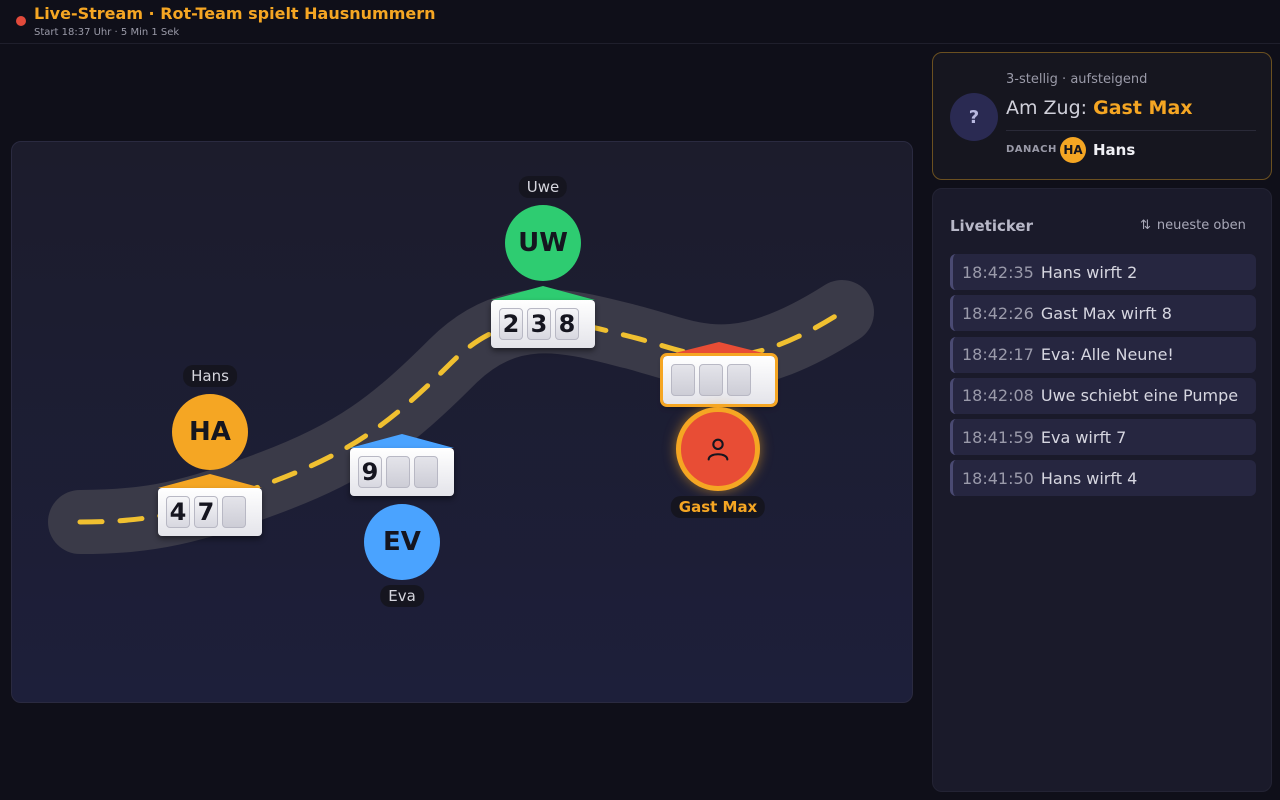 The height and width of the screenshot is (800, 1280). I want to click on ticker-time: 18:42:17, so click(998, 355).